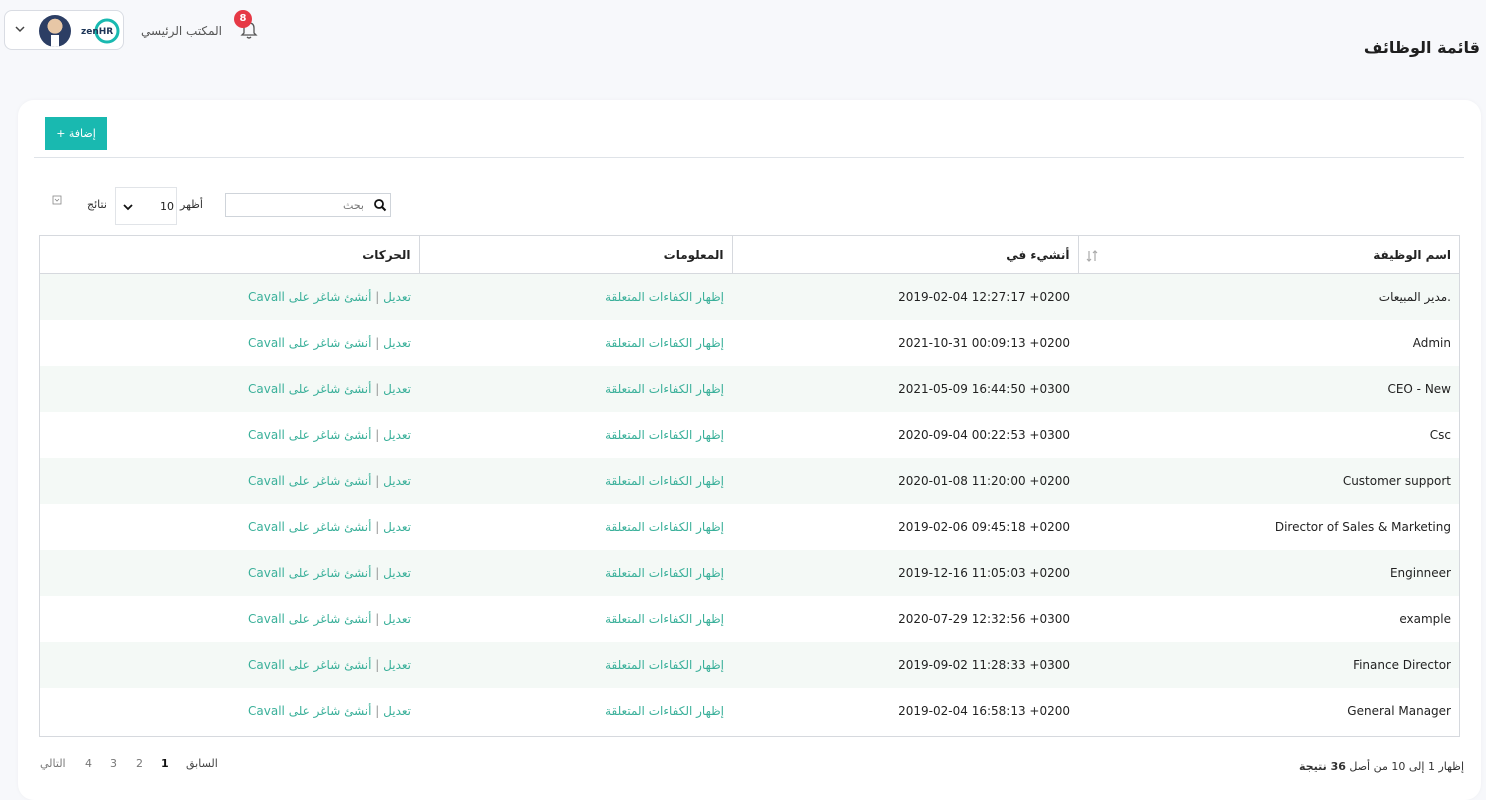  Describe the element at coordinates (1421, 47) in the screenshot. I see `page-title: قائمة الوظائف` at that location.